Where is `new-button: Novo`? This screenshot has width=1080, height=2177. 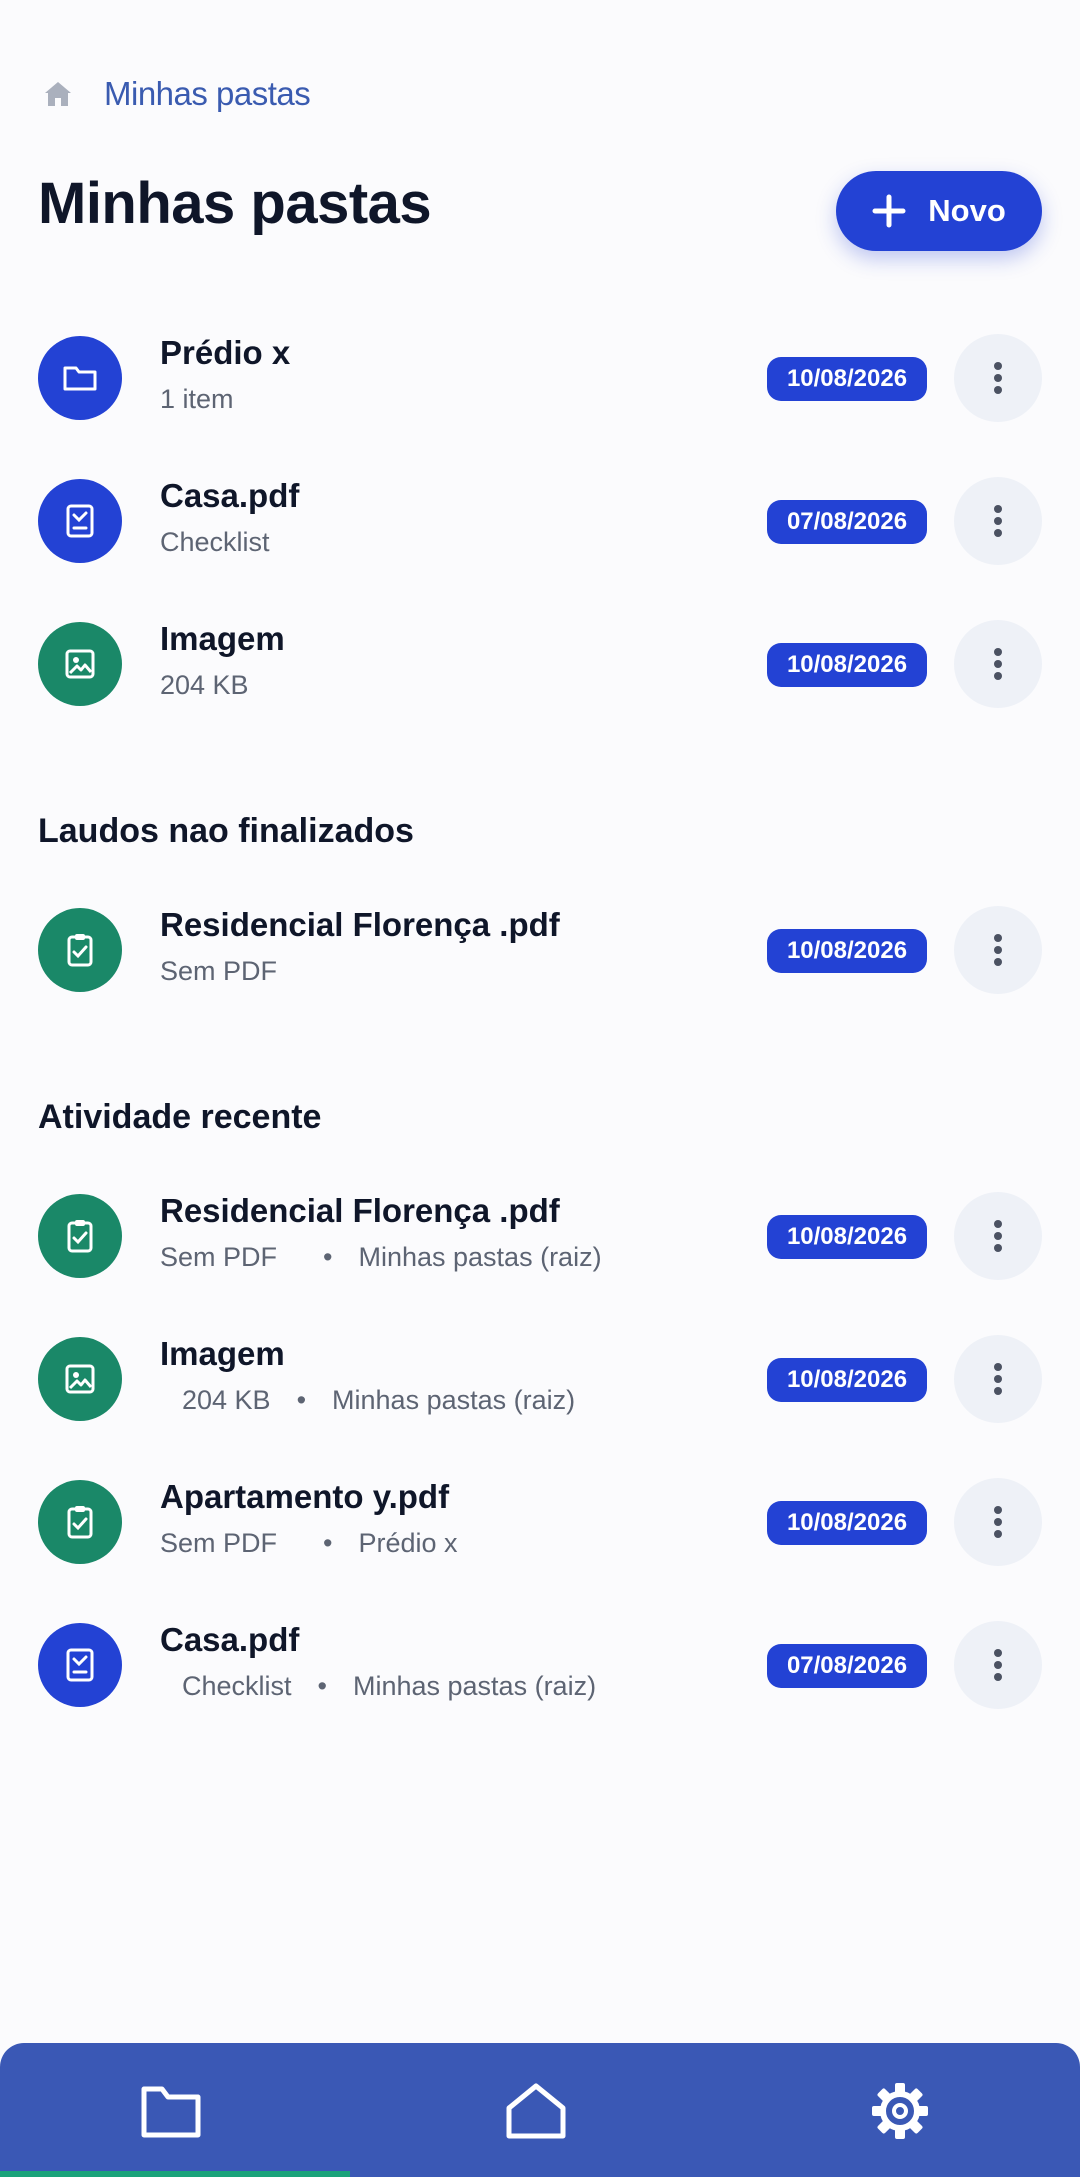
new-button: Novo is located at coordinates (939, 211).